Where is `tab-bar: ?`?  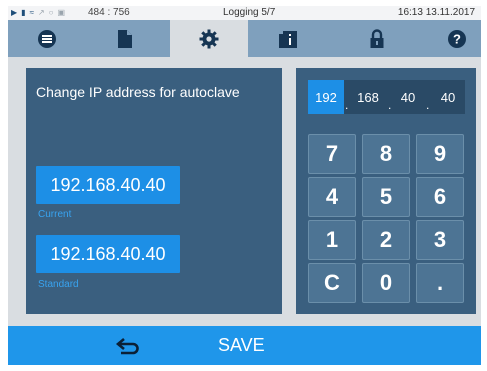 tab-bar: ? is located at coordinates (244, 38).